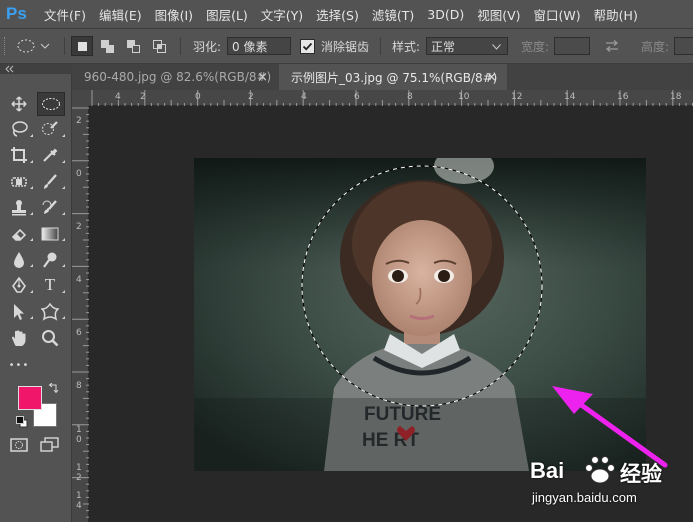 The image size is (693, 522). I want to click on tools-panel: T •••, so click(36, 293).